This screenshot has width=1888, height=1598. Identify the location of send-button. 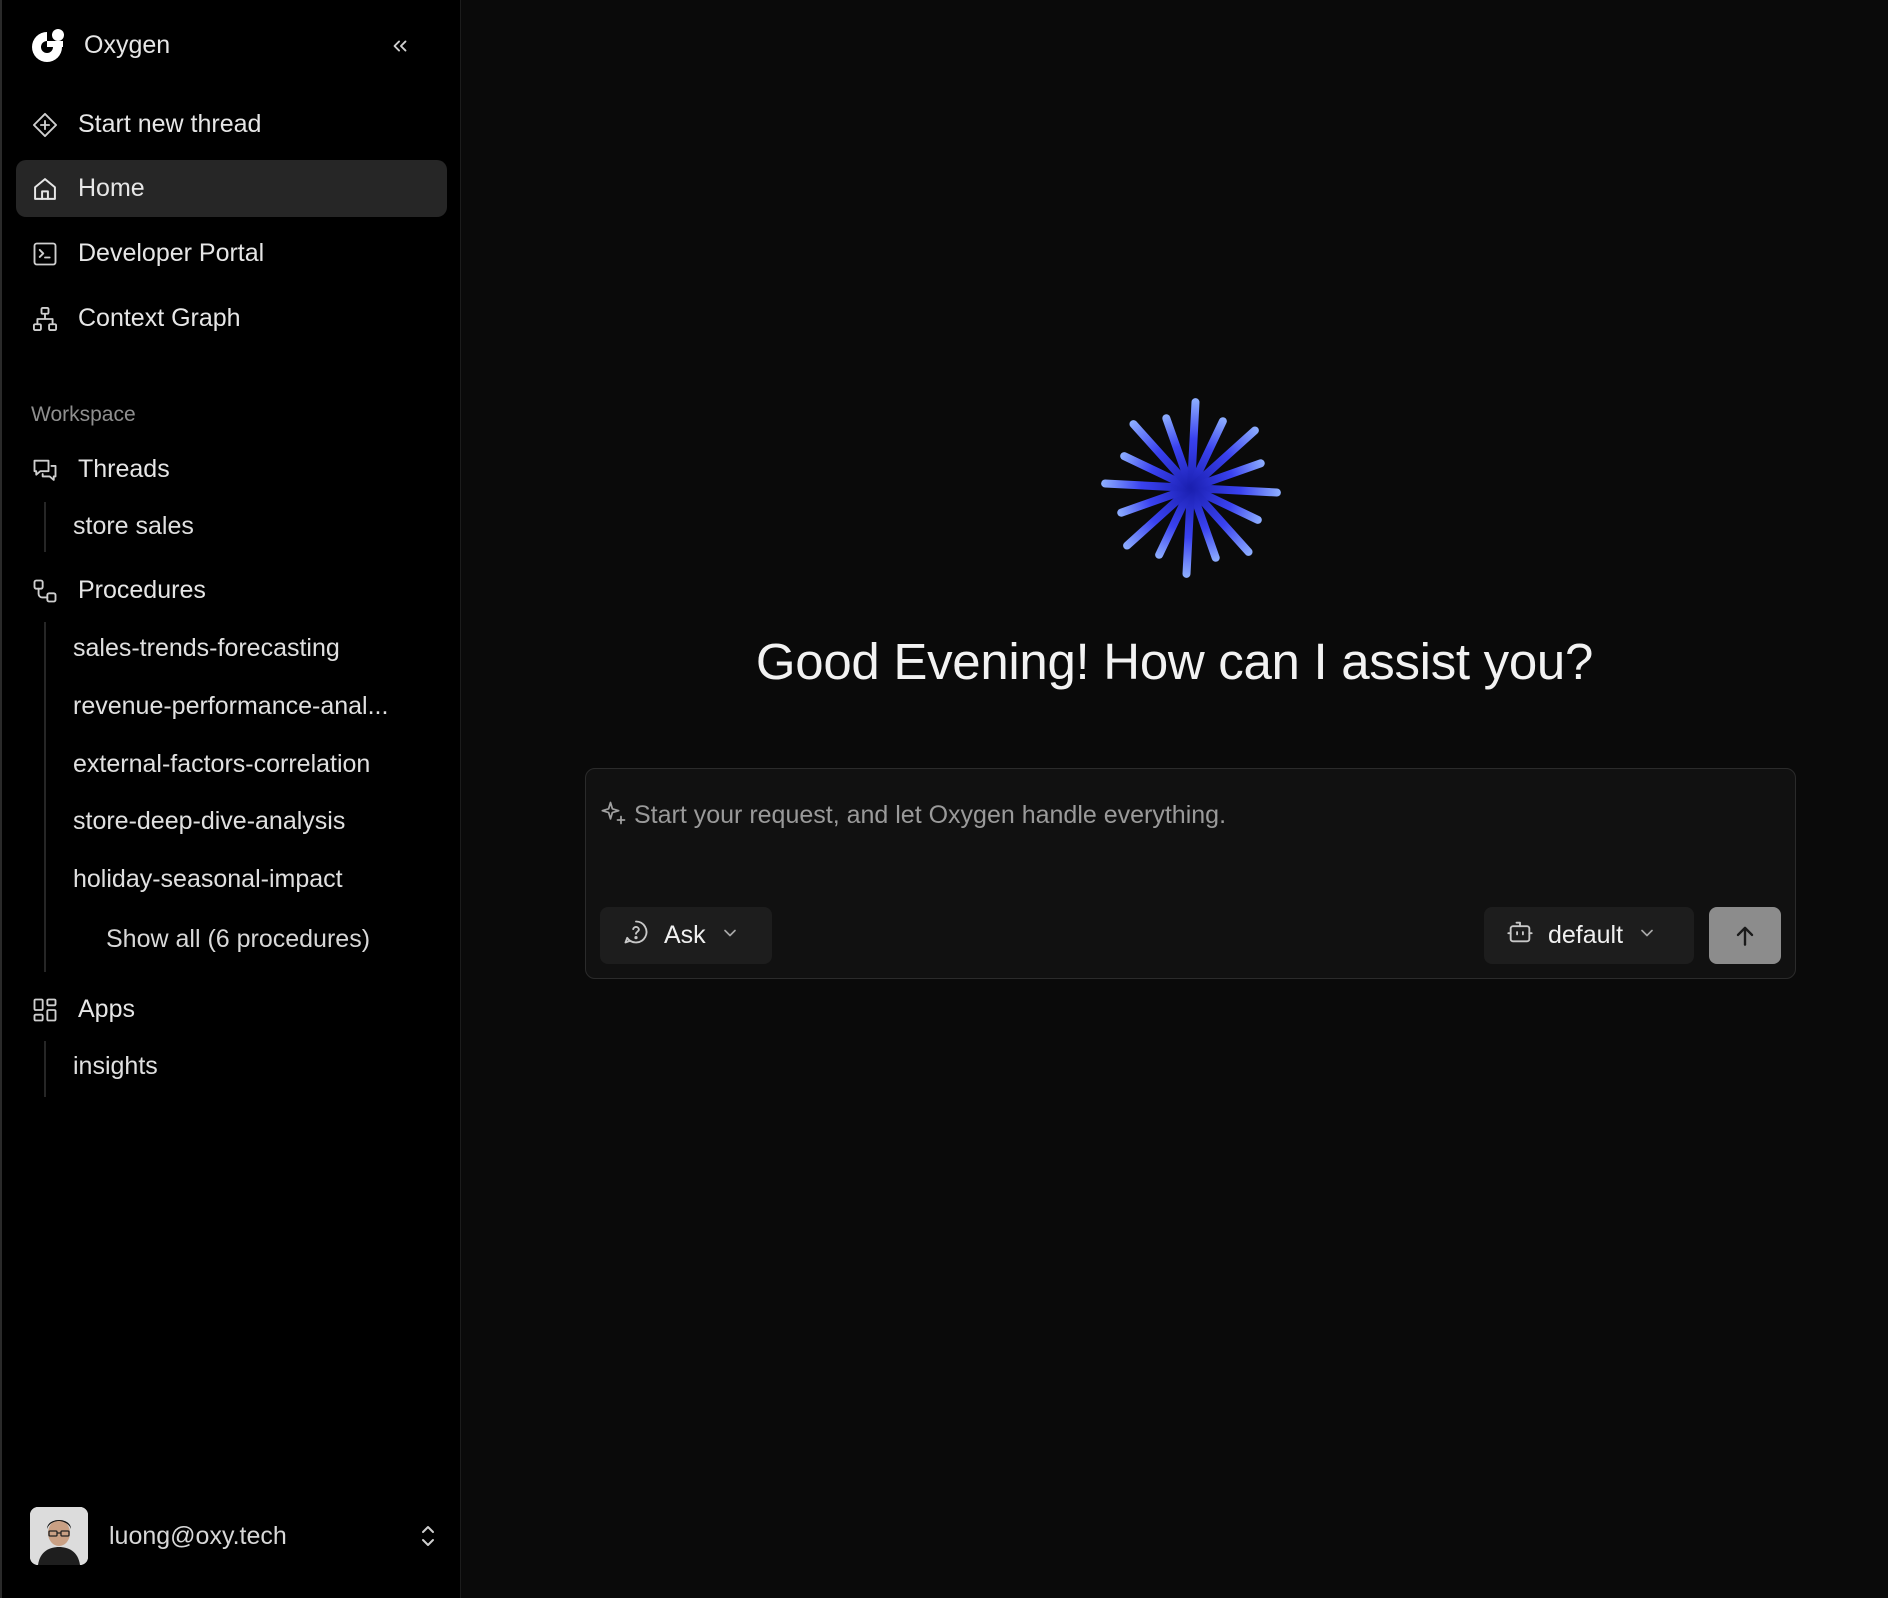
(1745, 935).